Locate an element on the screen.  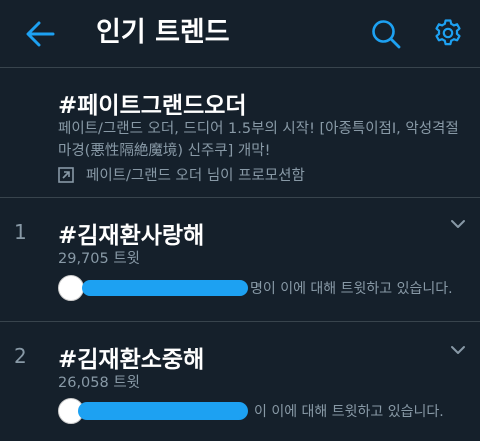
back-button is located at coordinates (40, 34).